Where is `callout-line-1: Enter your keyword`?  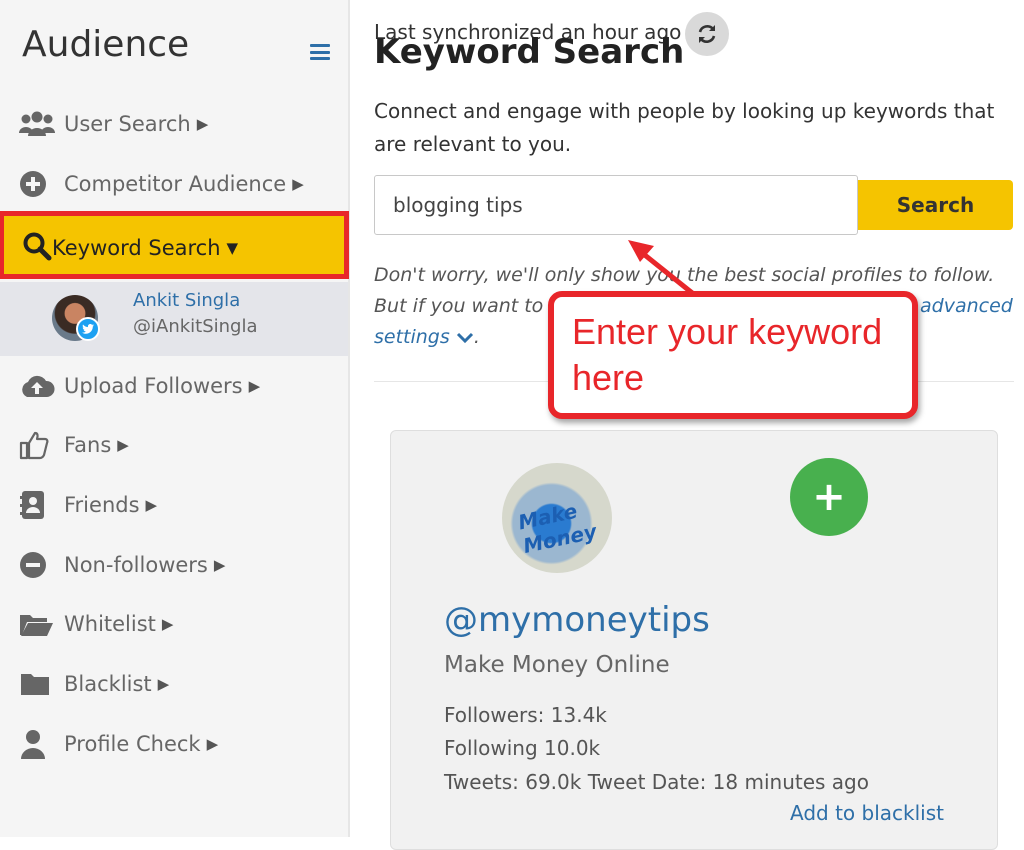
callout-line-1: Enter your keyword is located at coordinates (727, 331).